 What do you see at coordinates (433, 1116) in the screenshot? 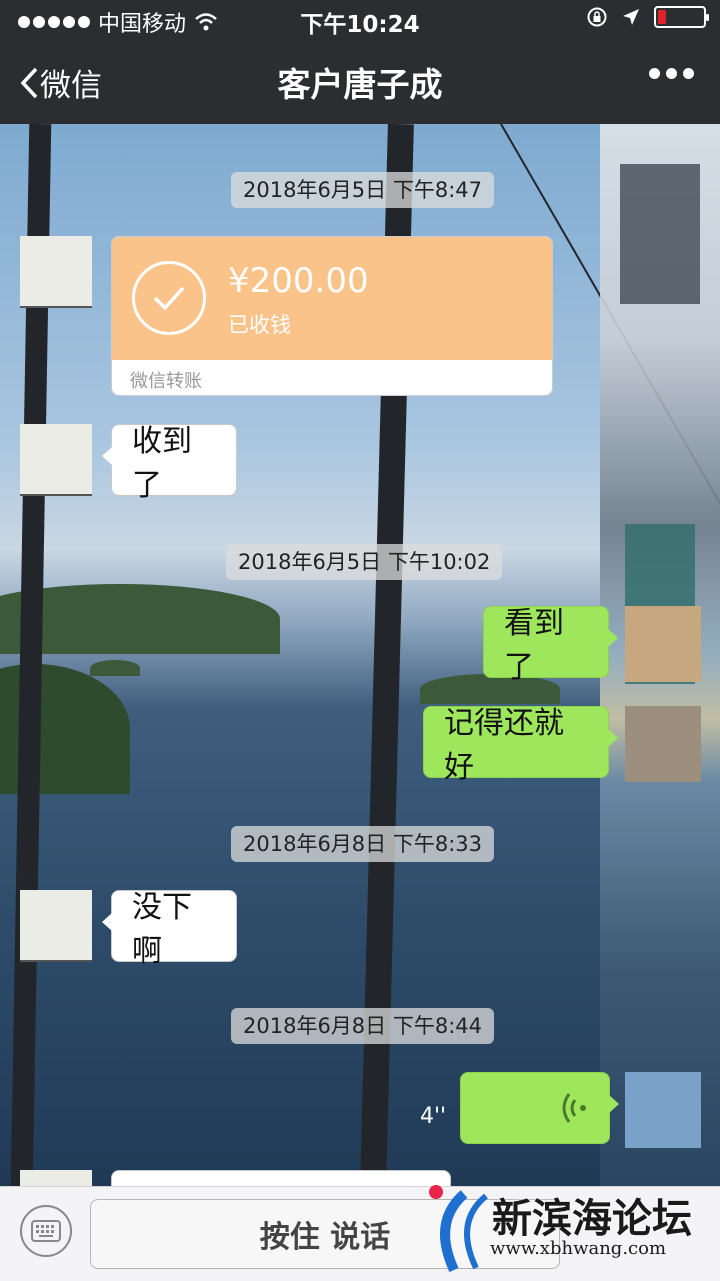
I see `voice-duration: 4''` at bounding box center [433, 1116].